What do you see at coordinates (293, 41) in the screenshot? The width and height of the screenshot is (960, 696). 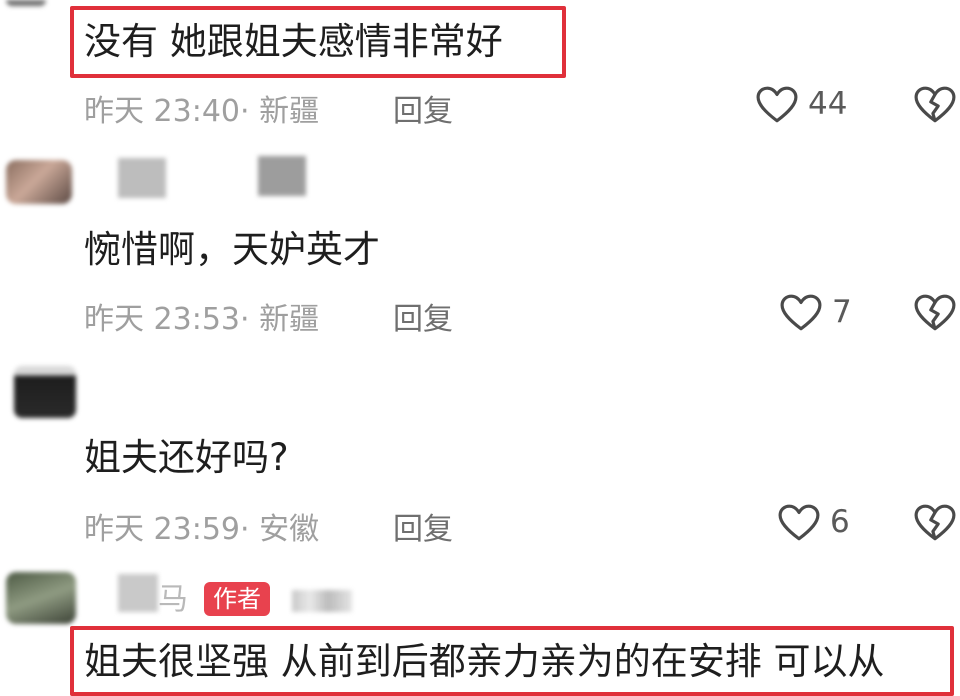 I see `comment-text: 没有 她跟姐夫感情非常好` at bounding box center [293, 41].